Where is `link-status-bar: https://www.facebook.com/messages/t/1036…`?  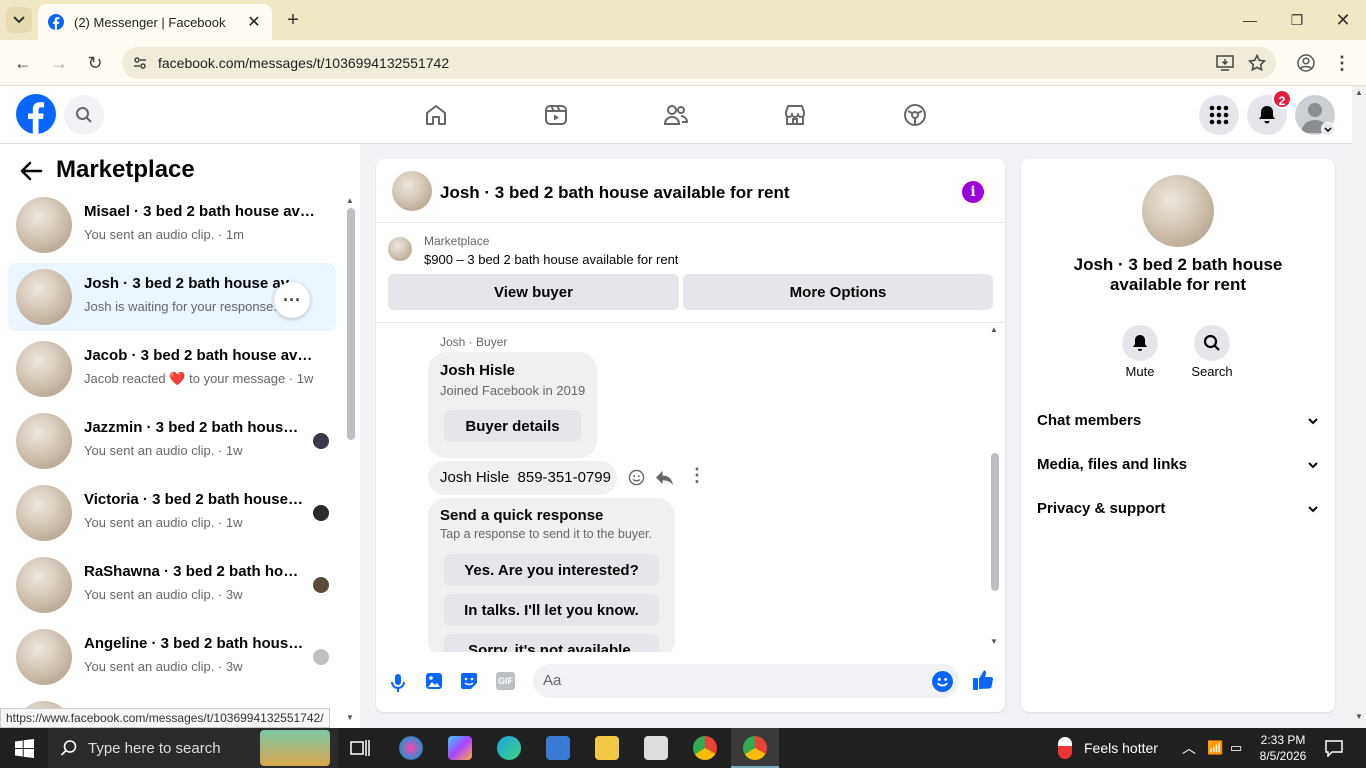
link-status-bar: https://www.facebook.com/messages/t/1036… is located at coordinates (165, 718).